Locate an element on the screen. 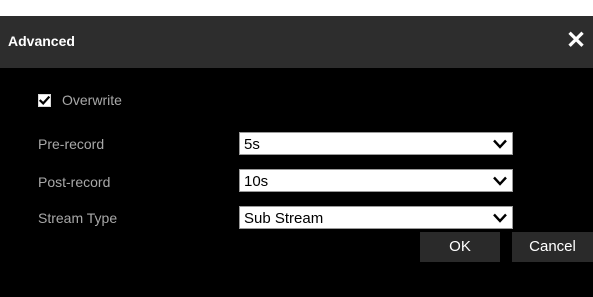  pre-record-select: 5s is located at coordinates (376, 143).